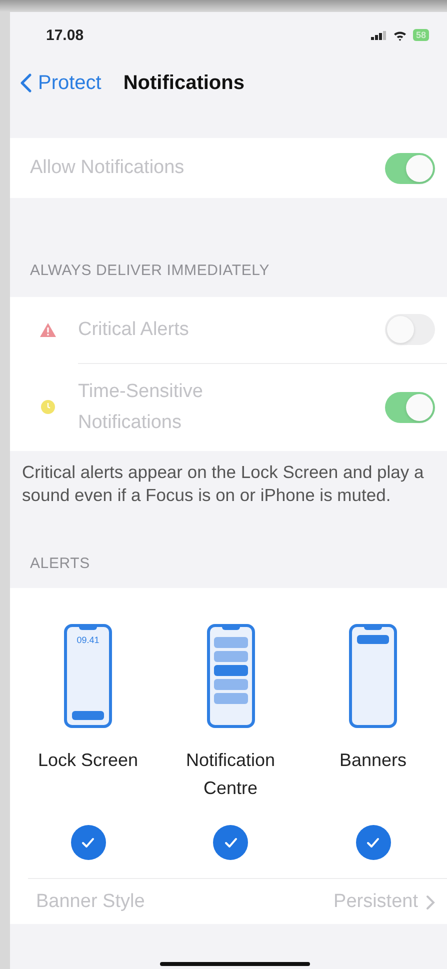 This screenshot has width=447, height=969. I want to click on warning-icon, so click(48, 330).